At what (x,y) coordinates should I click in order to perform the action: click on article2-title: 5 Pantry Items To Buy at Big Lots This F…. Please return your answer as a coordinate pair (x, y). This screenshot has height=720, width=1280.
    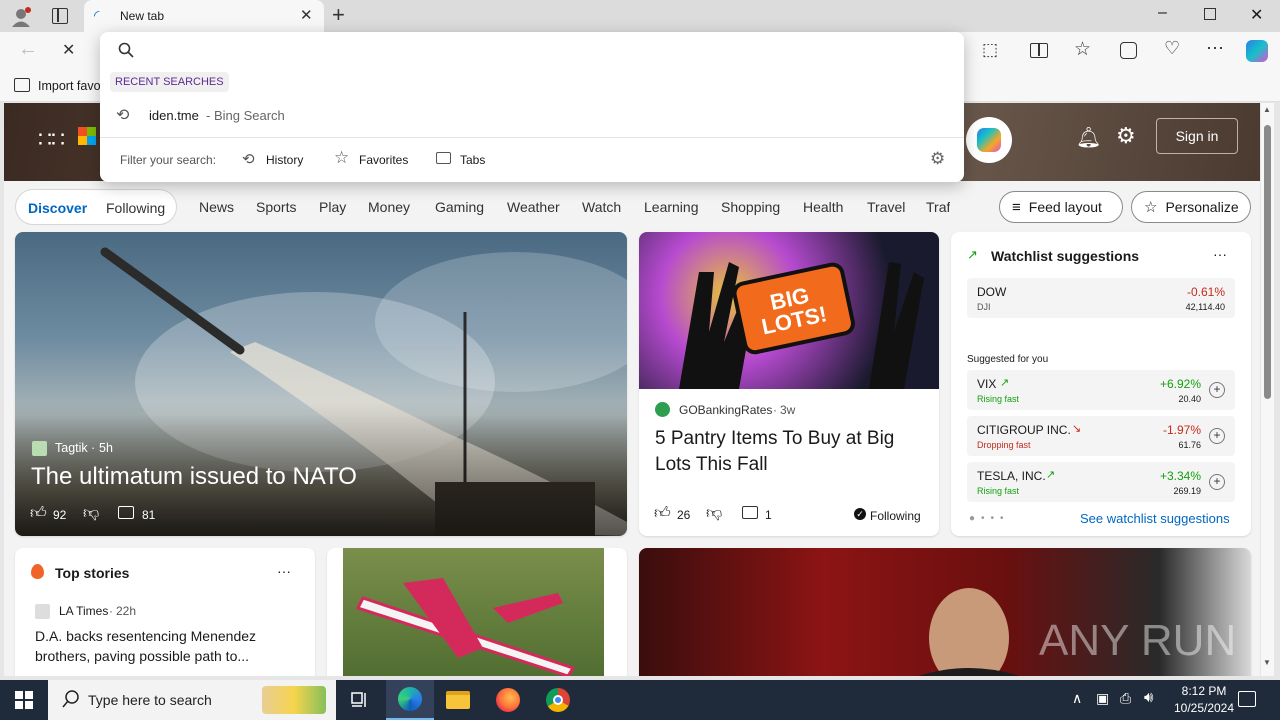
    Looking at the image, I should click on (791, 452).